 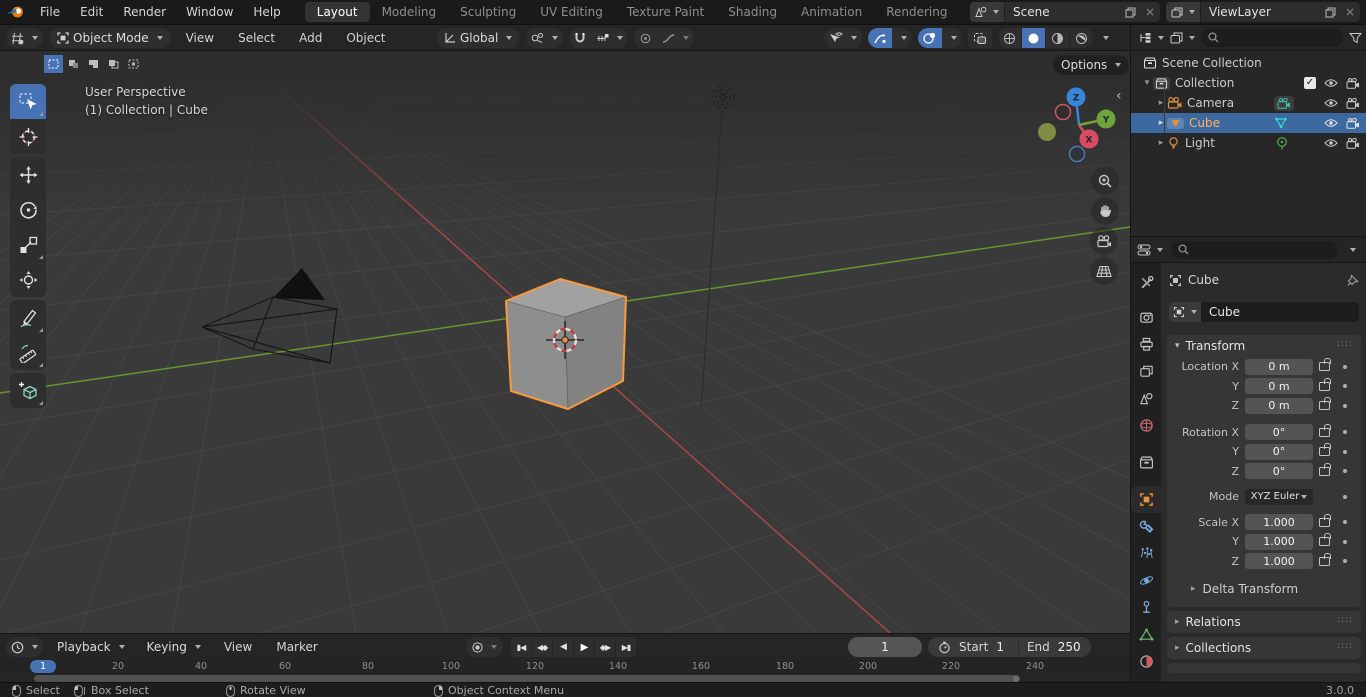 What do you see at coordinates (916, 12) in the screenshot?
I see `workspace-tab-rendering: Rendering` at bounding box center [916, 12].